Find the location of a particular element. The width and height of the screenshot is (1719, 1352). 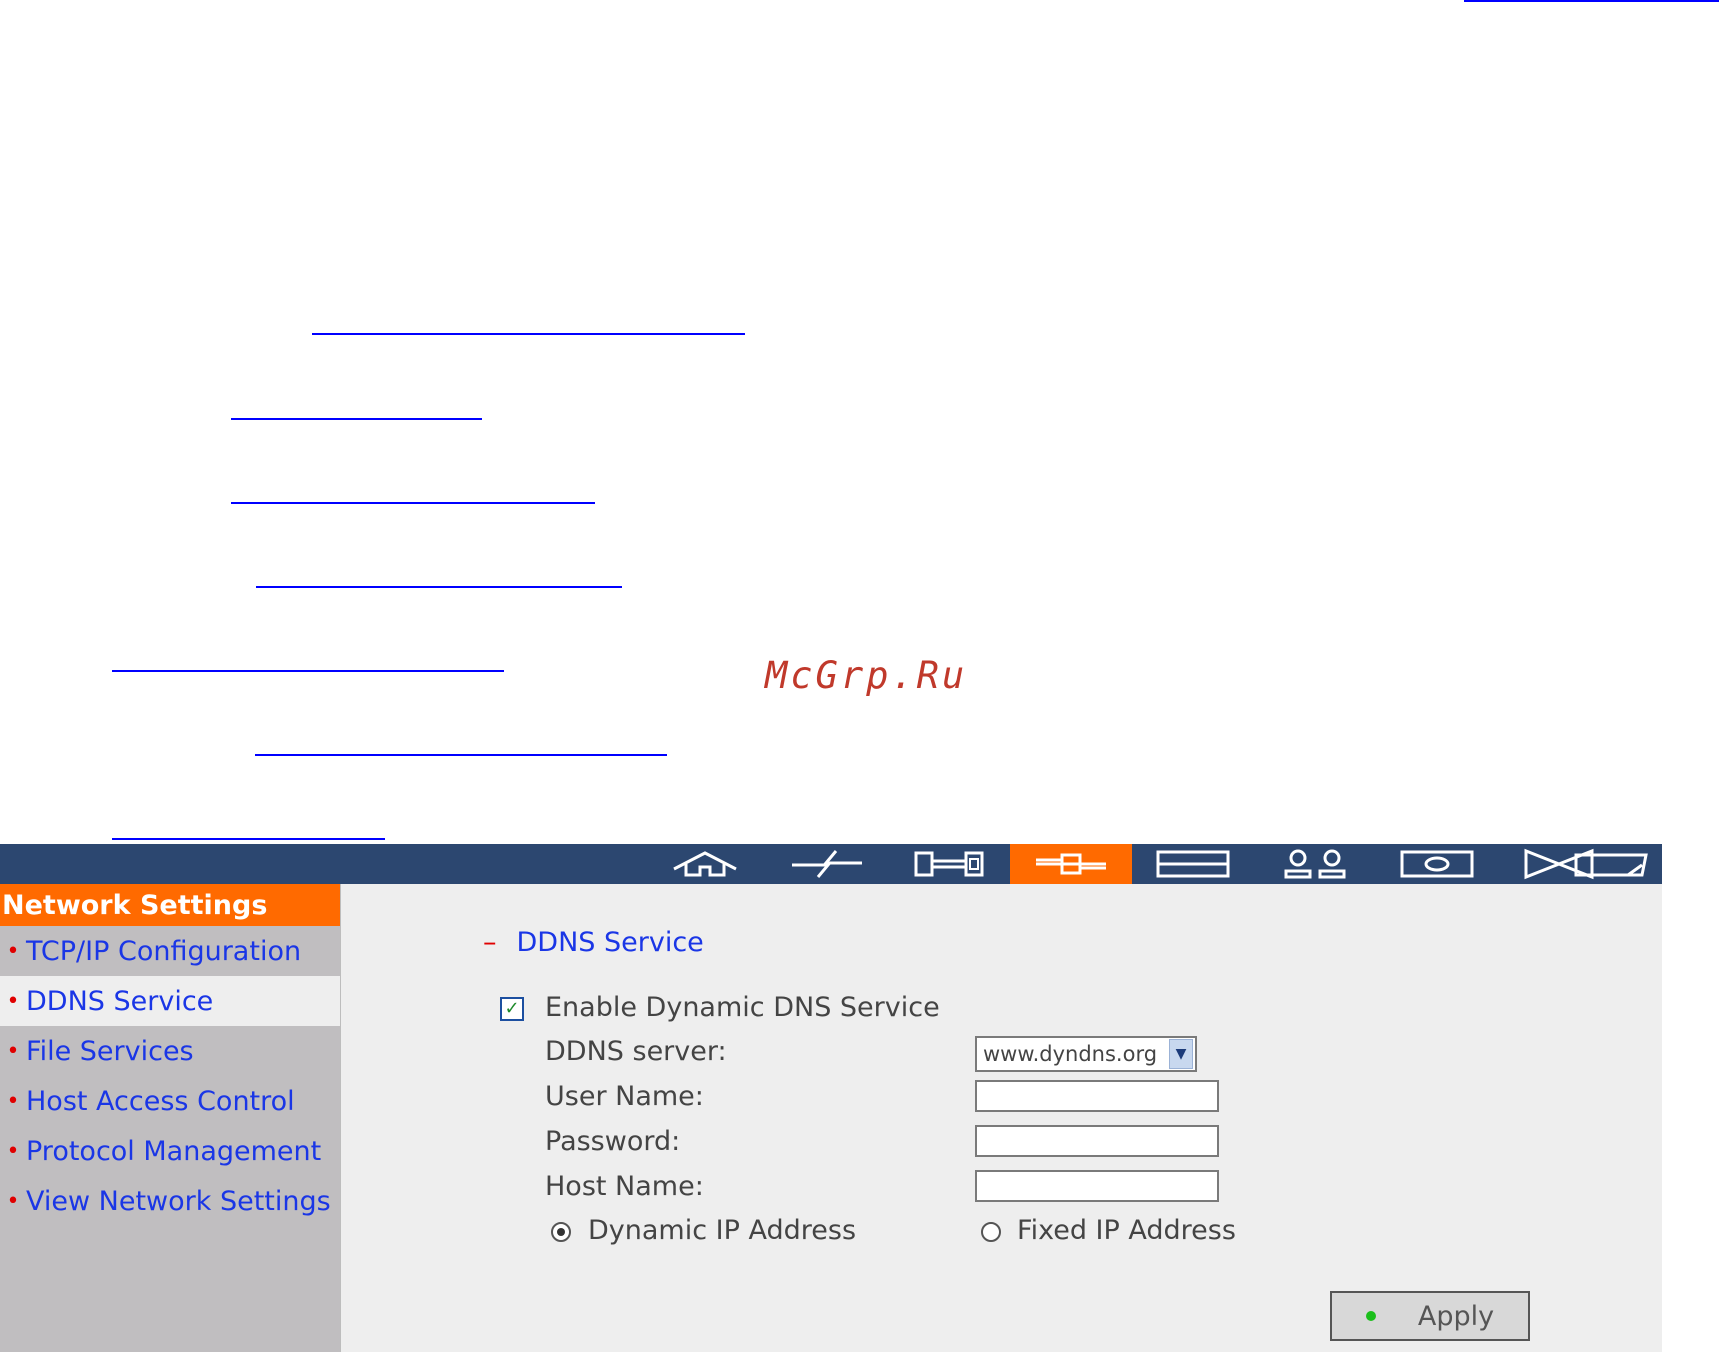

sidebar-item-host-access: • Host Access Control is located at coordinates (170, 1101).